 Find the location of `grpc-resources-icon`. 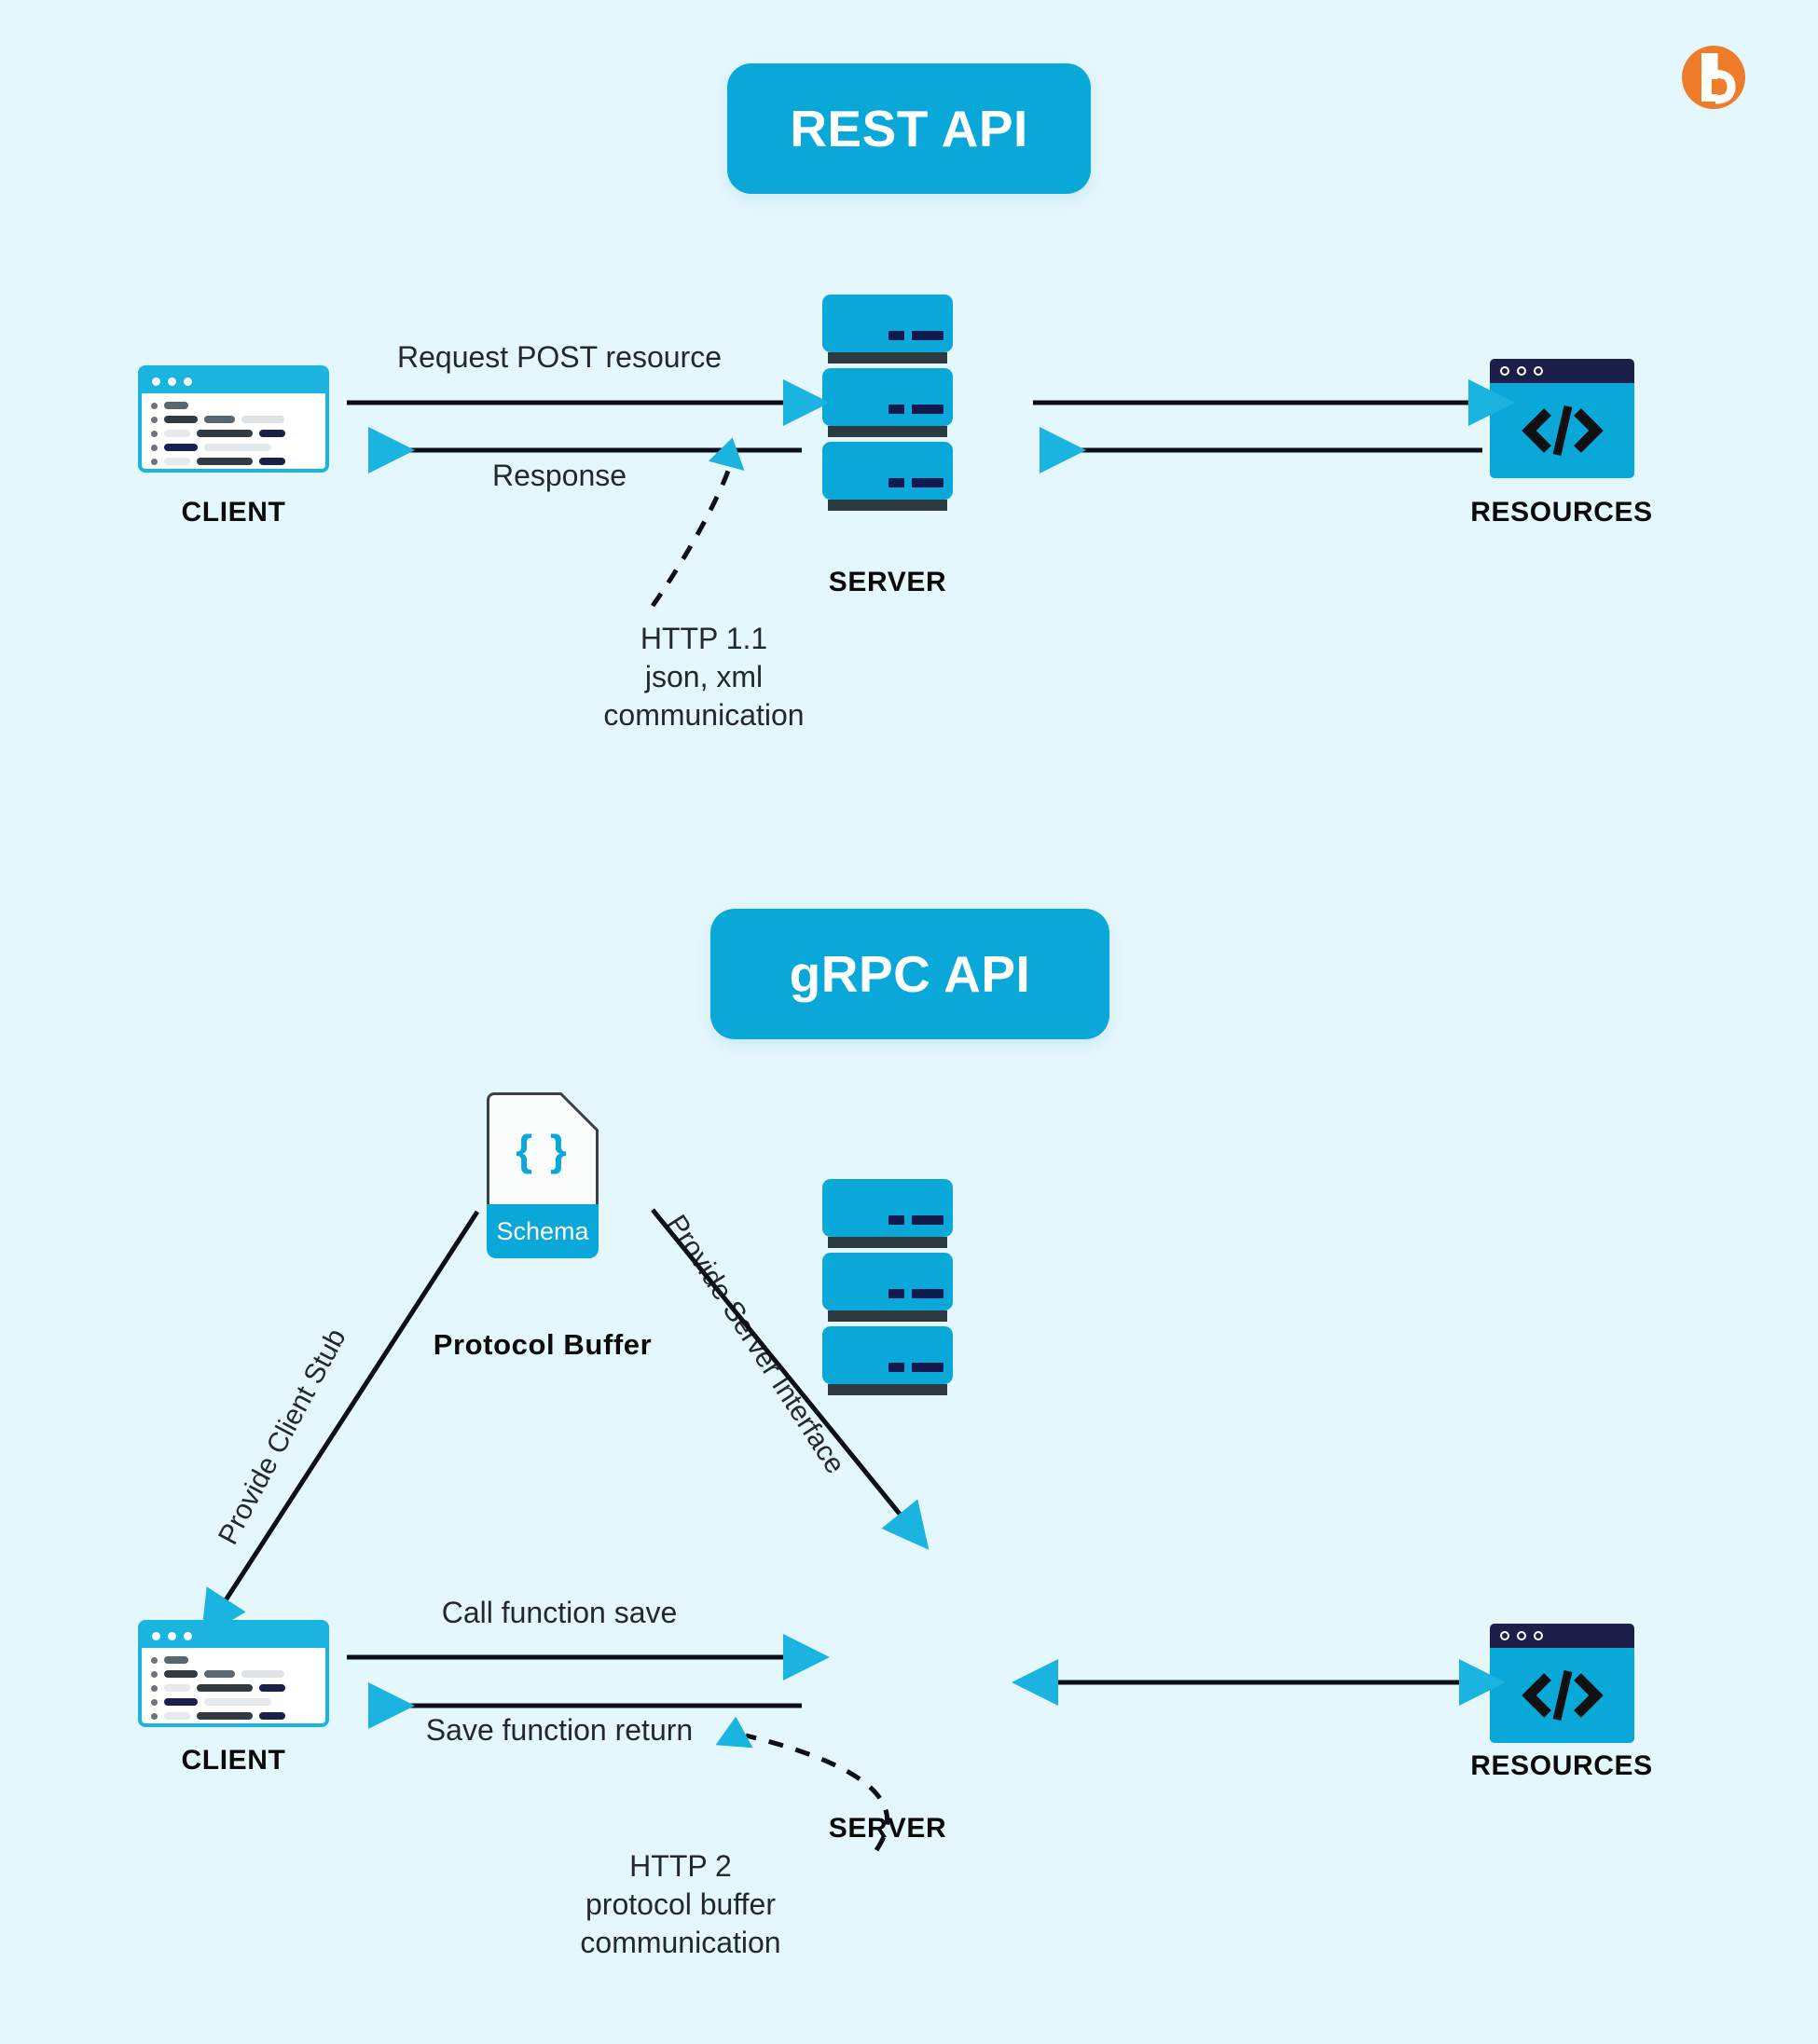

grpc-resources-icon is located at coordinates (1562, 1683).